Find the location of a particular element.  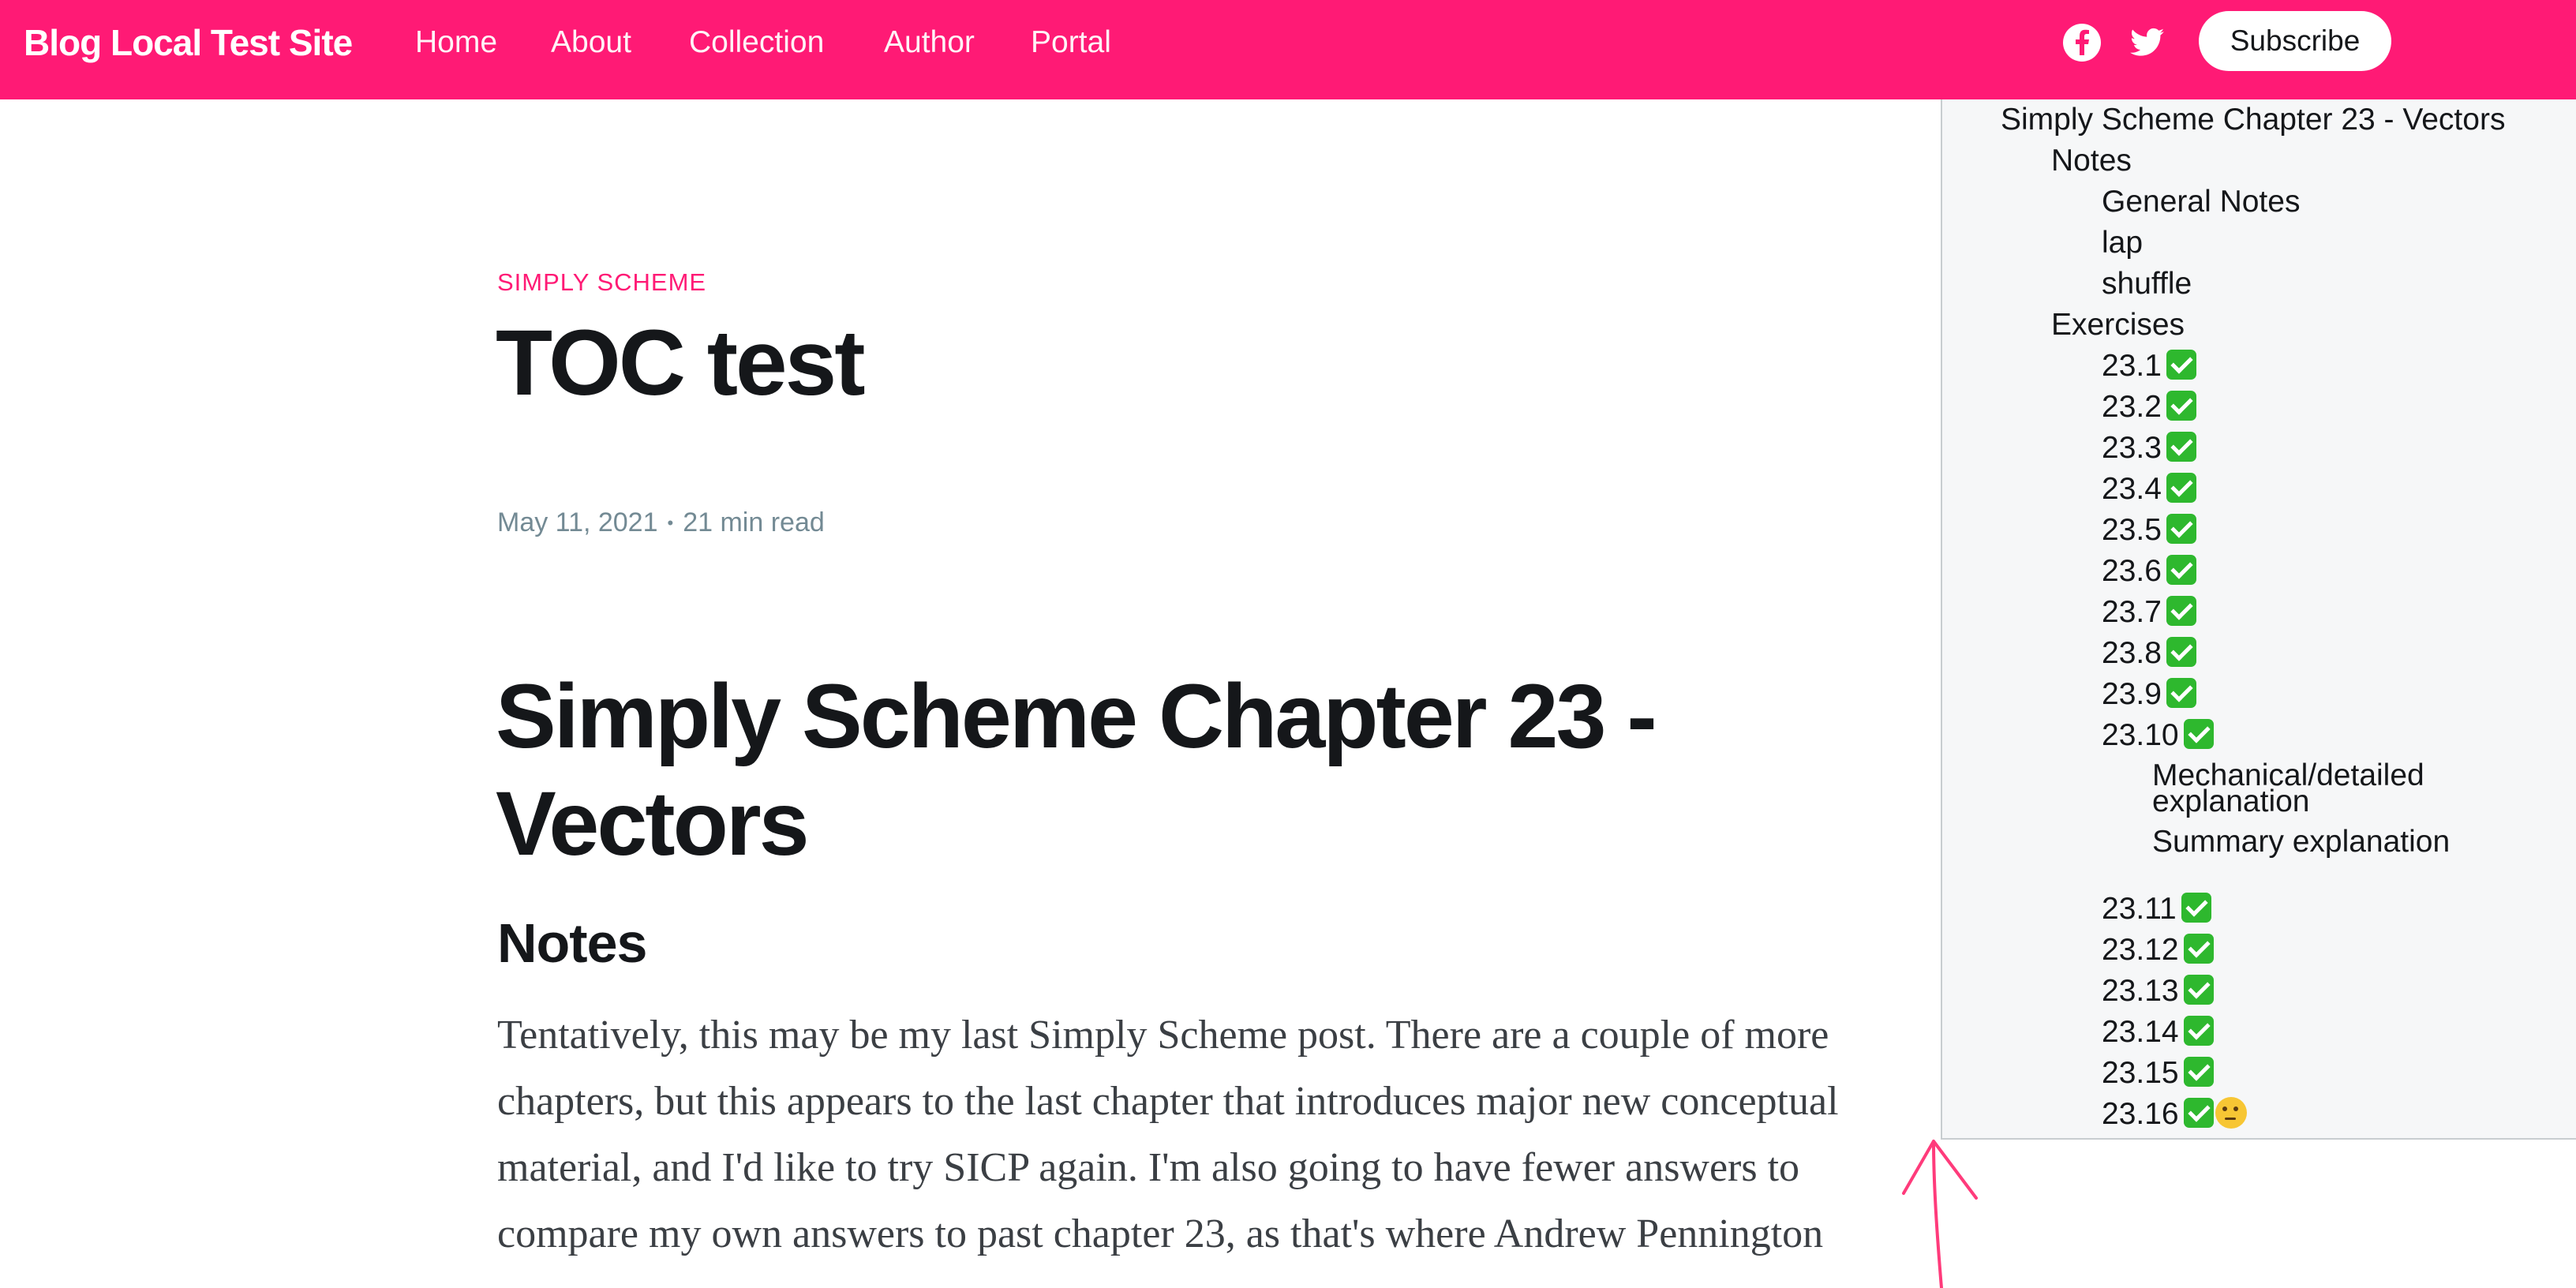

toc-item-label: 23.11 is located at coordinates (2139, 909).